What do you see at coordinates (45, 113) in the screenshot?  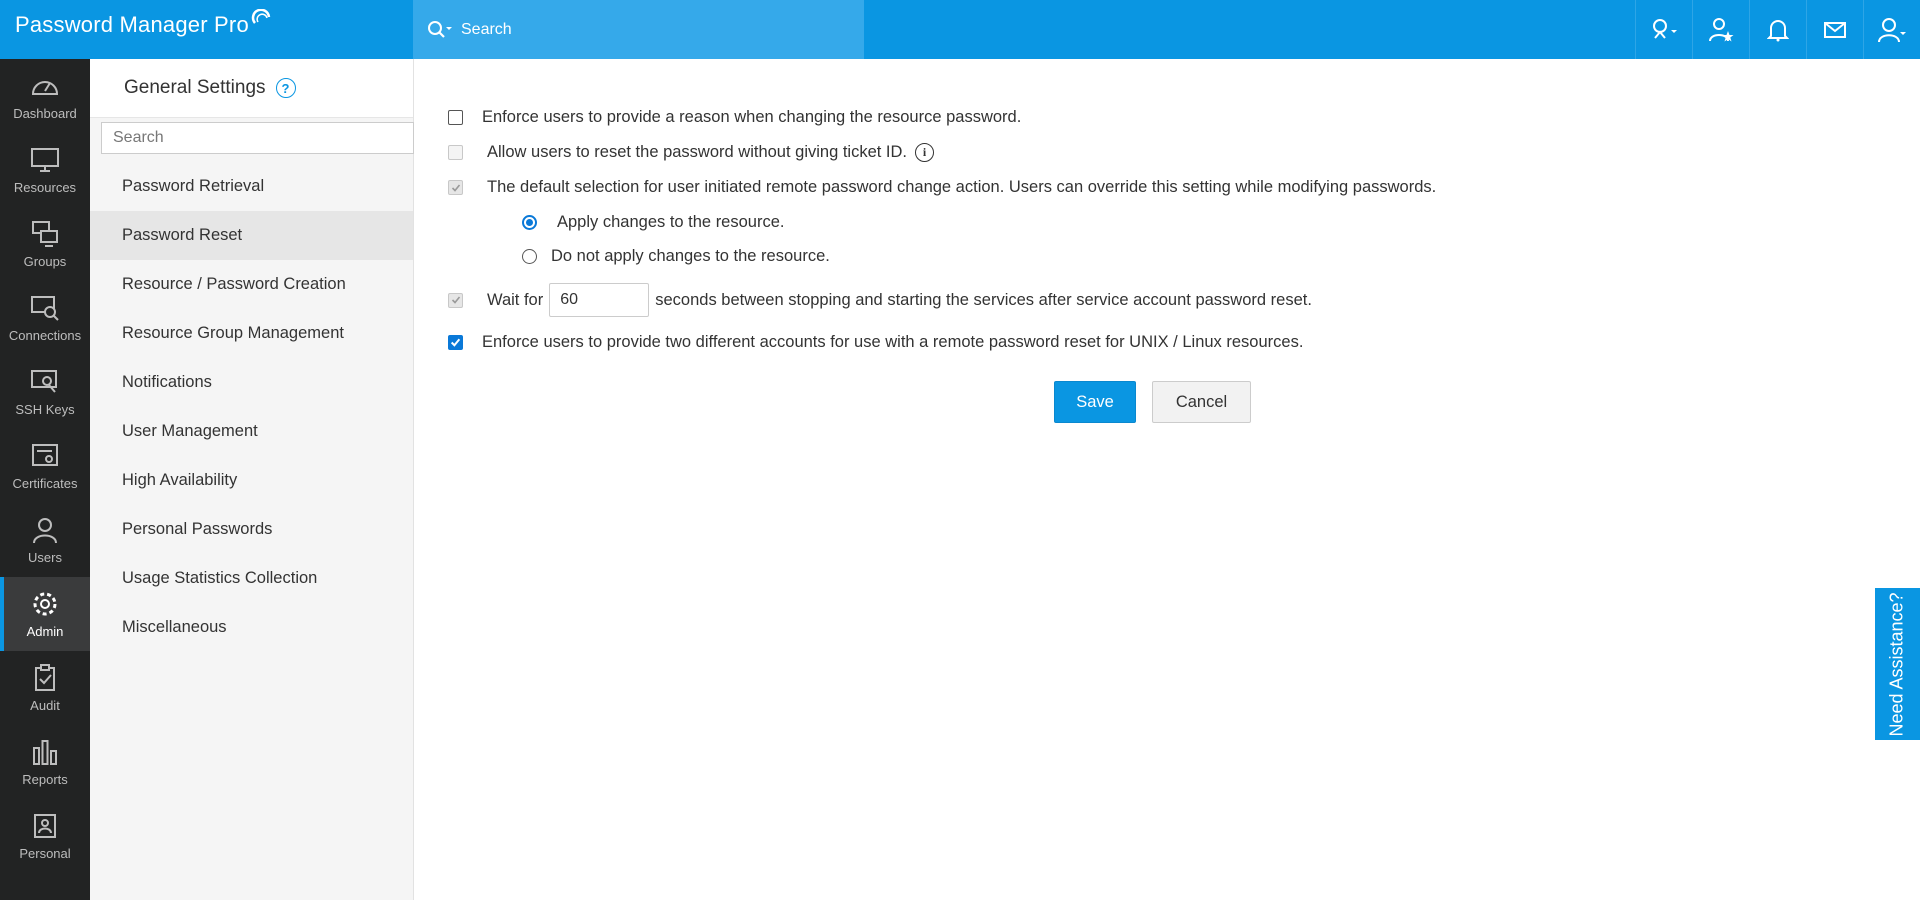 I see `nav-label: Dashboard` at bounding box center [45, 113].